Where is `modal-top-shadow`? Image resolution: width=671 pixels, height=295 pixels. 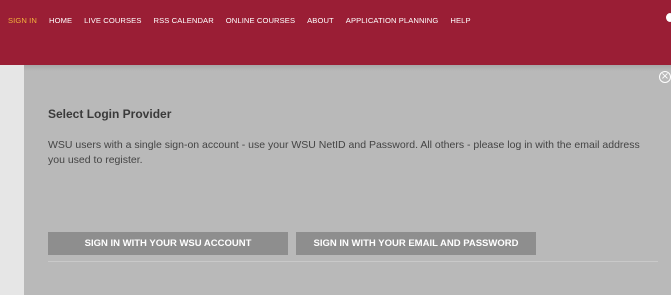 modal-top-shadow is located at coordinates (347, 68).